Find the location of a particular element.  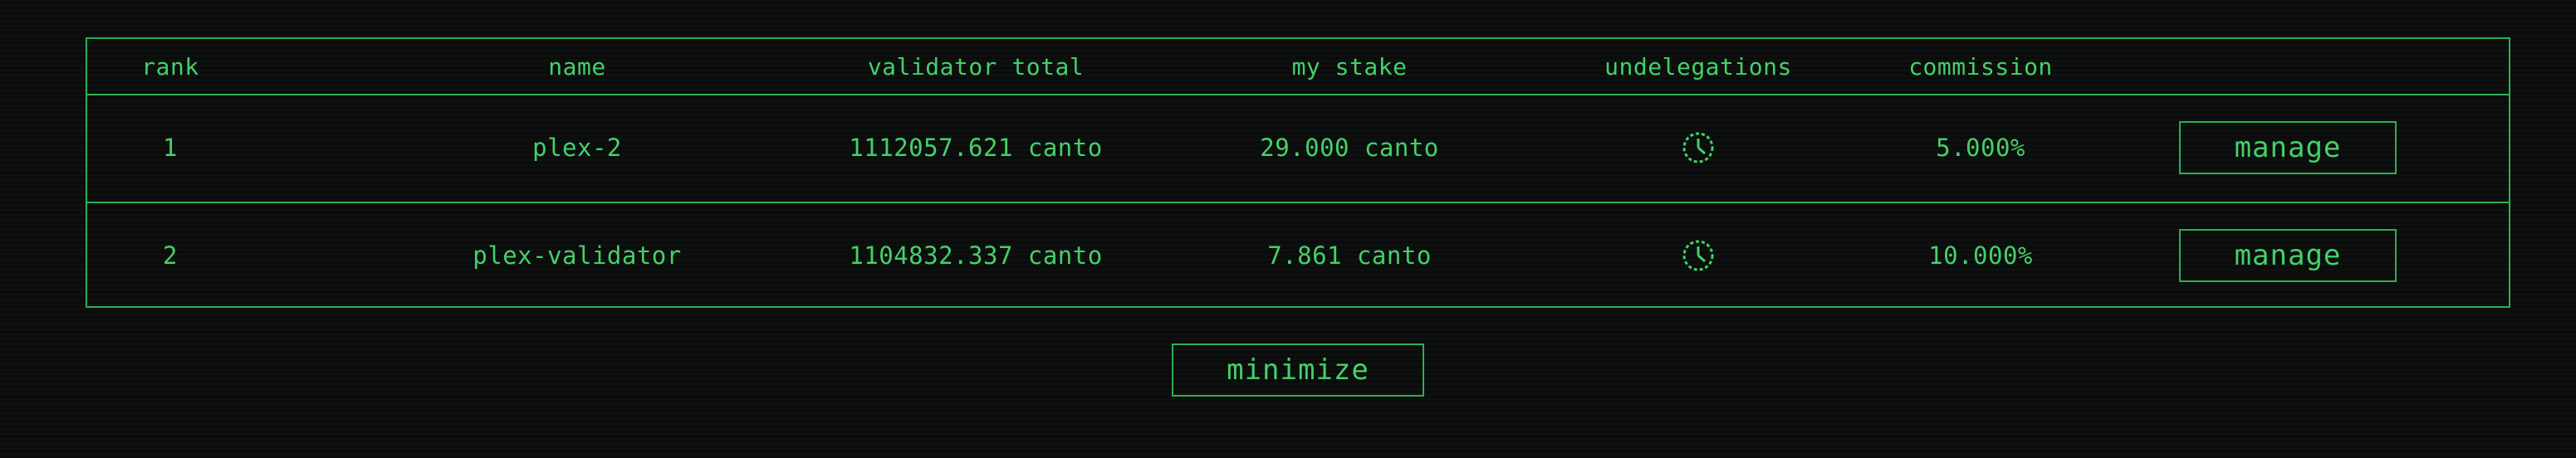

header-my-stake: my stake is located at coordinates (1350, 66).